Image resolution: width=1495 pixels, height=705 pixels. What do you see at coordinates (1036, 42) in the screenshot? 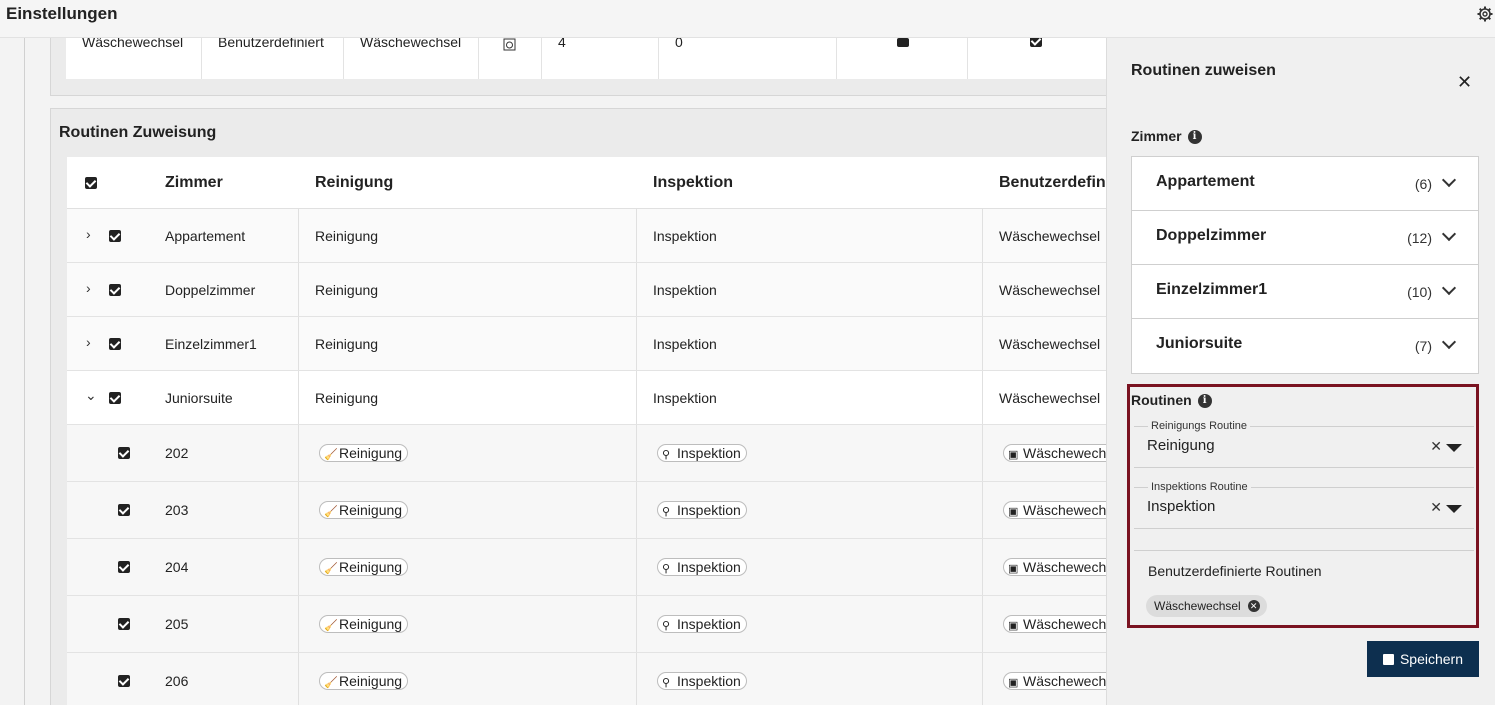
I see `routine-checkbox` at bounding box center [1036, 42].